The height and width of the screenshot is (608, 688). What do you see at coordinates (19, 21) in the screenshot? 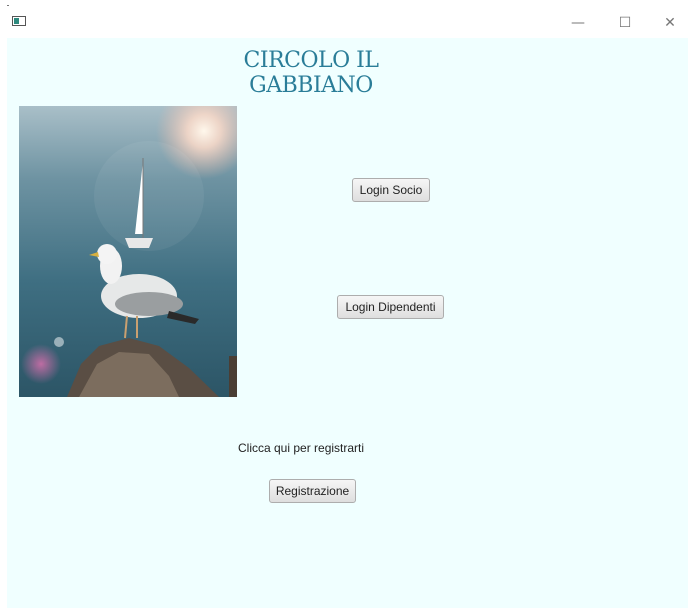
I see `app-icon` at bounding box center [19, 21].